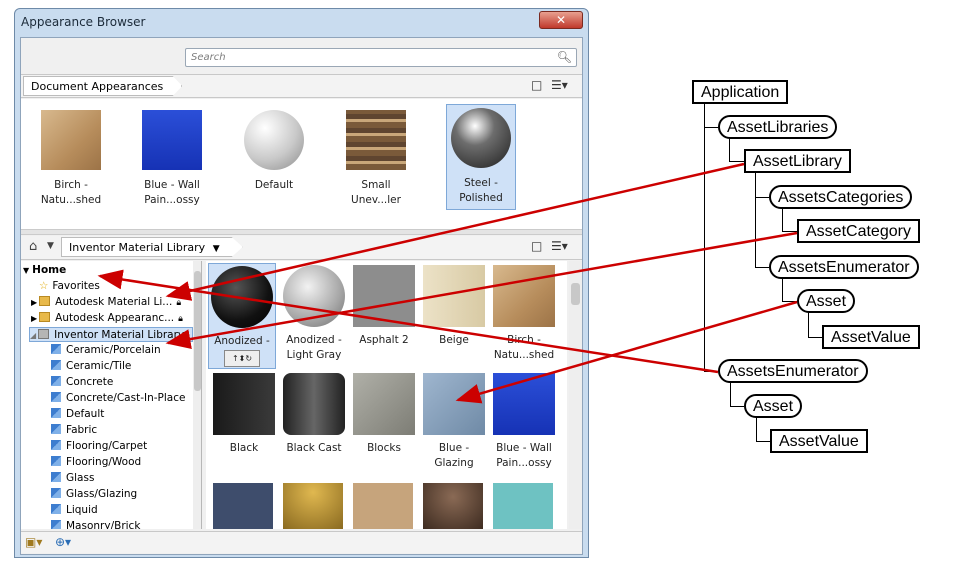  Describe the element at coordinates (626, 352) in the screenshot. I see `arrow-asset` at that location.